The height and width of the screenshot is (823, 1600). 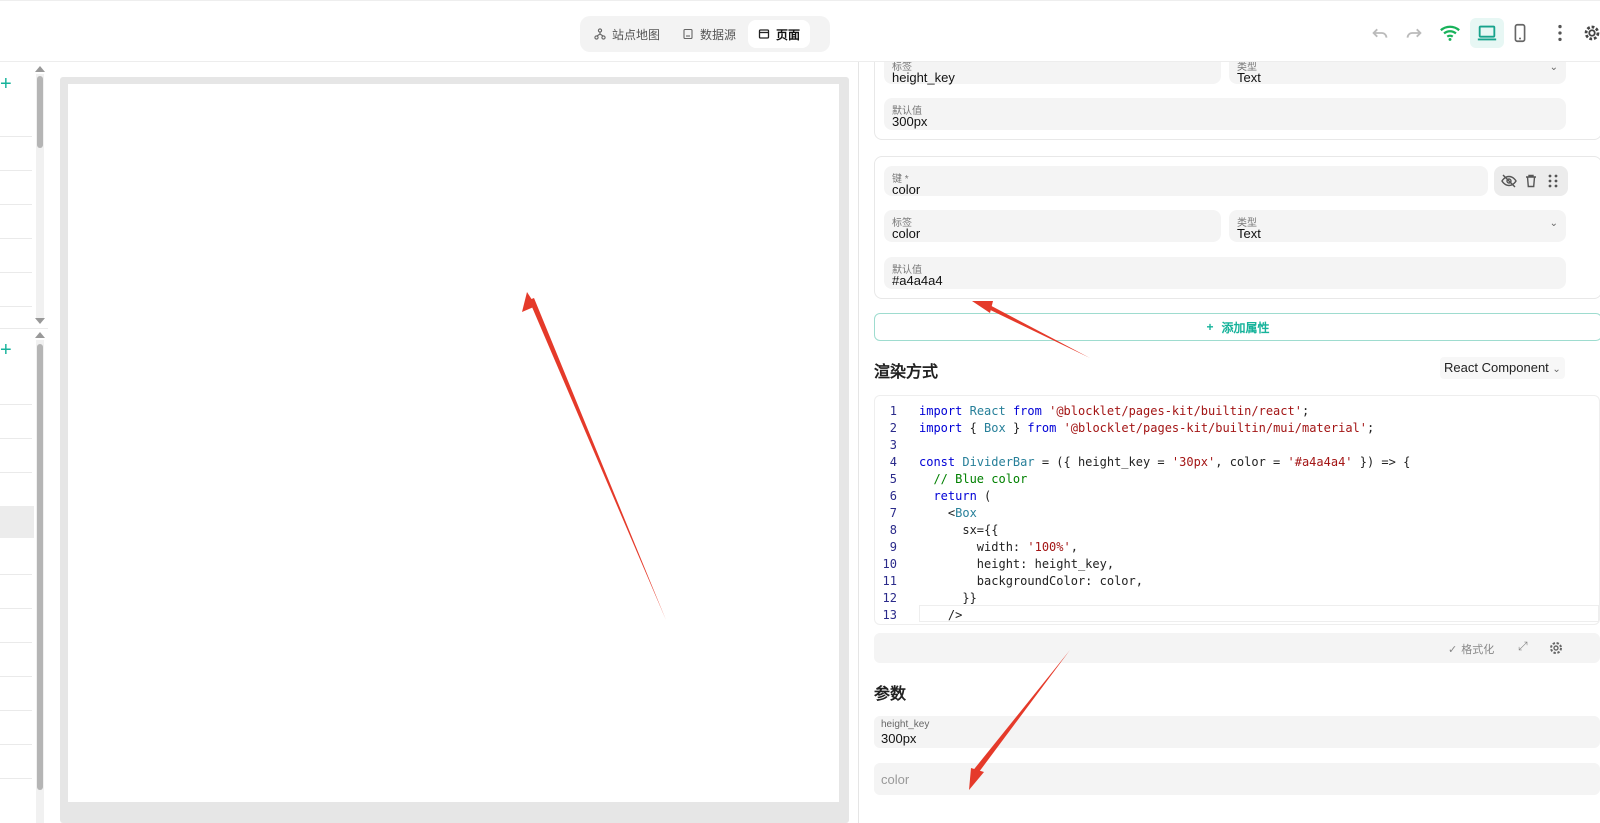 What do you see at coordinates (1523, 646) in the screenshot?
I see `expand-icon: ⤢` at bounding box center [1523, 646].